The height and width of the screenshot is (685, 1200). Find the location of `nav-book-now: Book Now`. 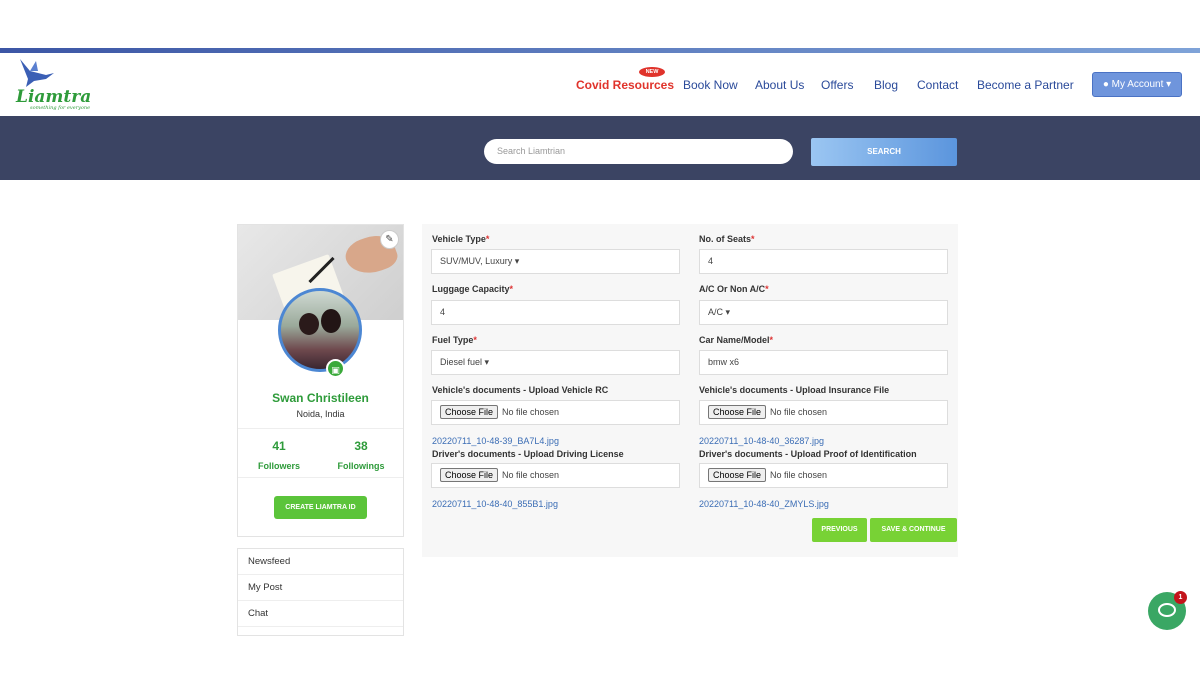

nav-book-now: Book Now is located at coordinates (710, 85).